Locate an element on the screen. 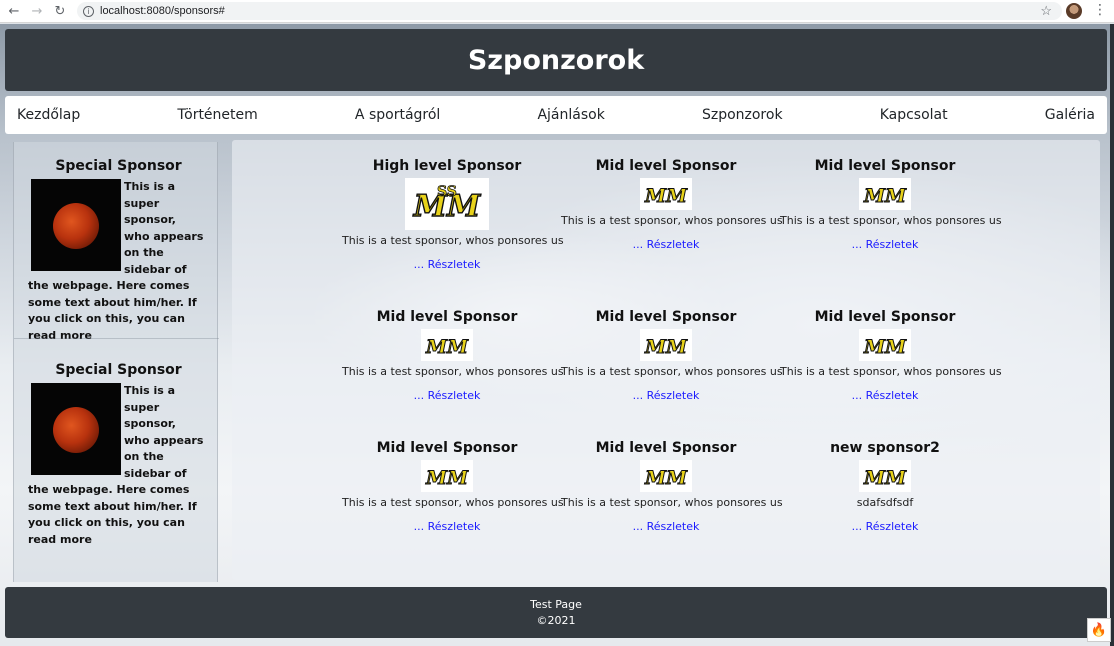  nav-item-contact: Kapcsolat is located at coordinates (914, 115).